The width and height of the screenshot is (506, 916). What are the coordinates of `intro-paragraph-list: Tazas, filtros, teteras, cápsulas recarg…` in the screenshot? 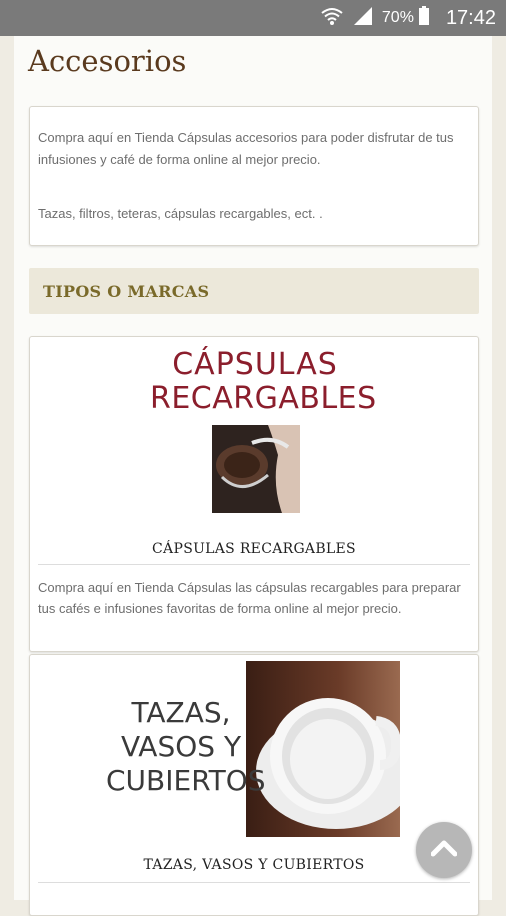 It's located at (180, 213).